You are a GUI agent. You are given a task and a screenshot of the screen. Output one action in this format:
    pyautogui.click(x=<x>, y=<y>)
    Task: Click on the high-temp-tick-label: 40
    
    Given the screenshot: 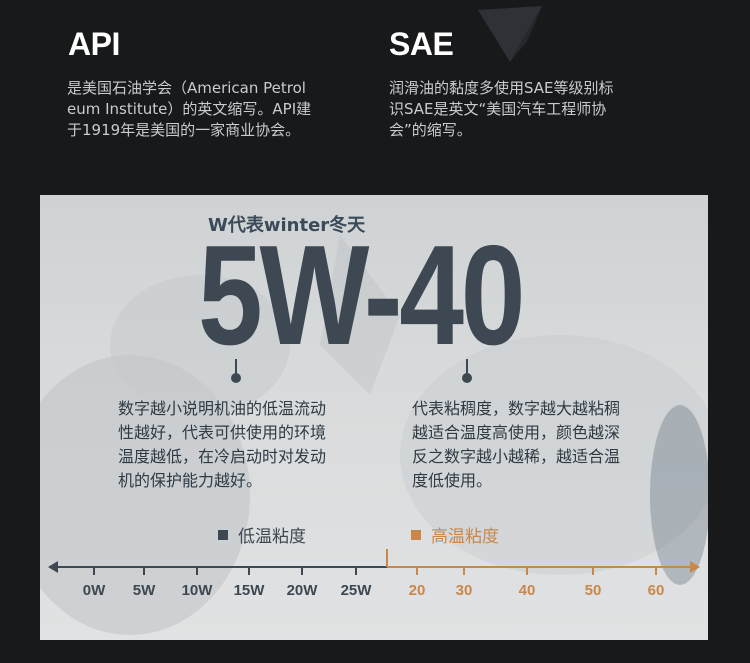 What is the action you would take?
    pyautogui.click(x=527, y=590)
    